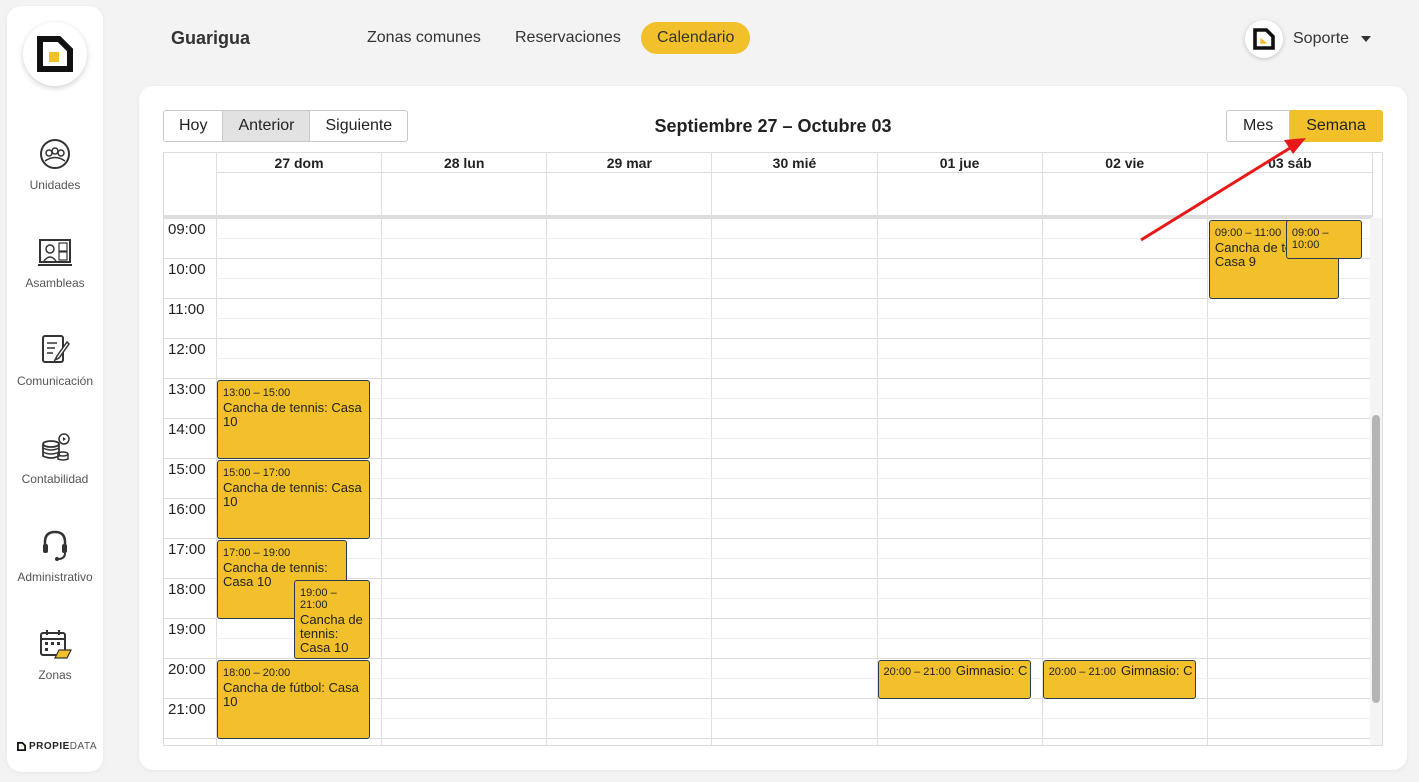  I want to click on avatar, so click(1264, 39).